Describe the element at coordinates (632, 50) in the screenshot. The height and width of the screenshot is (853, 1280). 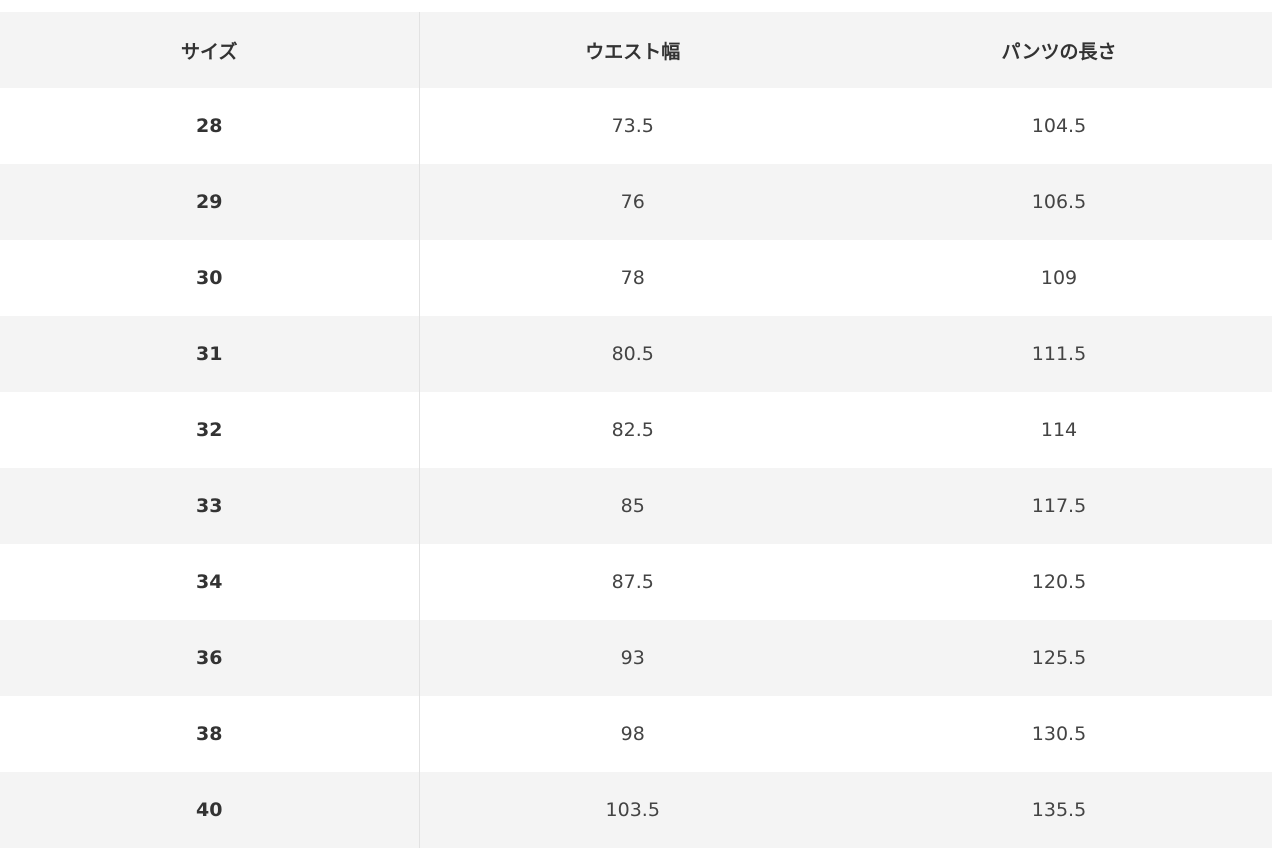
I see `column-header-waist-width: ウエスト幅` at that location.